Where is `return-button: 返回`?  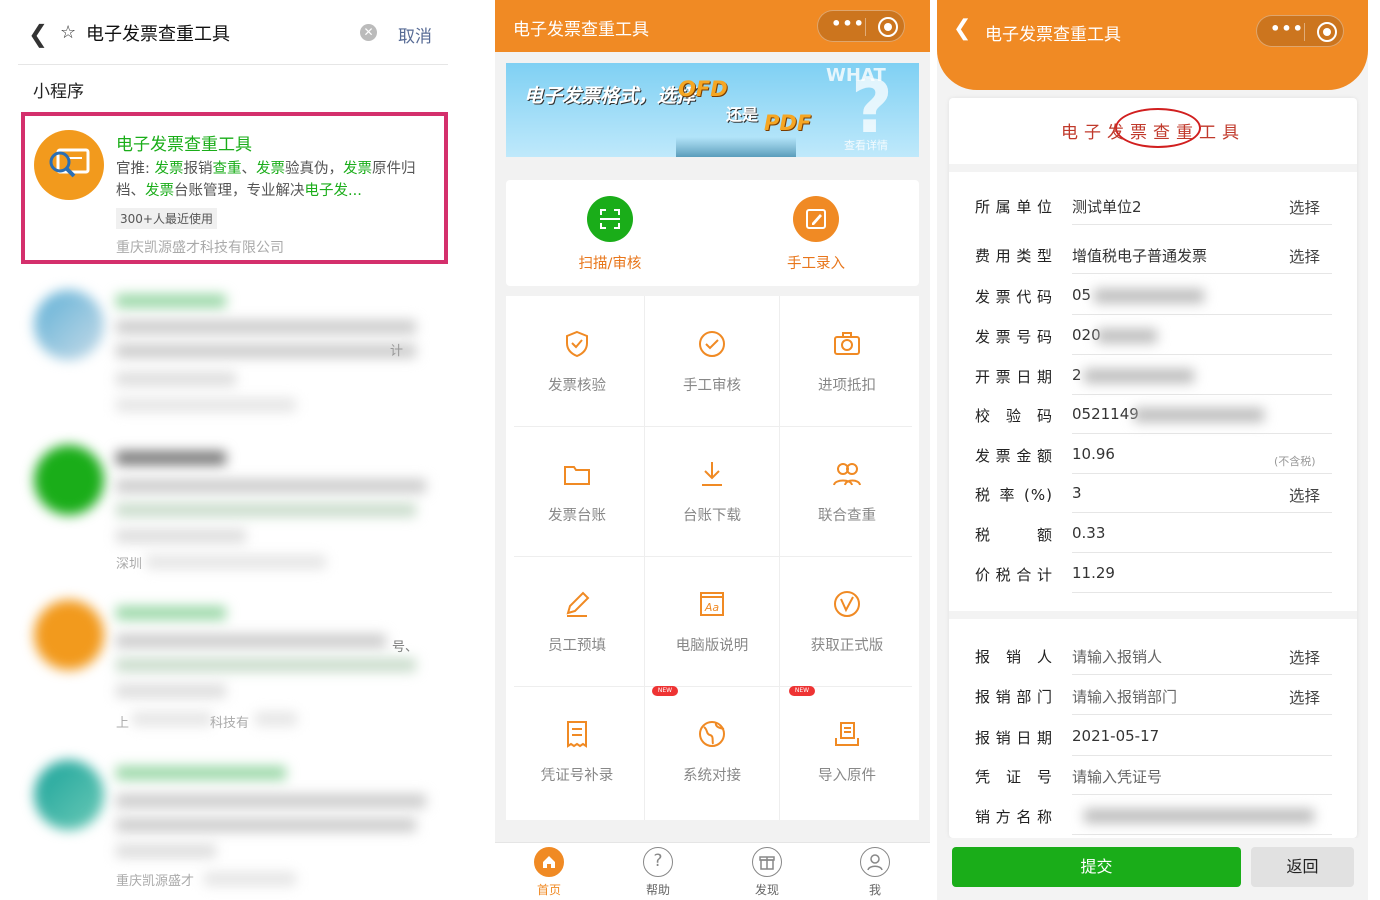
return-button: 返回 is located at coordinates (1302, 867).